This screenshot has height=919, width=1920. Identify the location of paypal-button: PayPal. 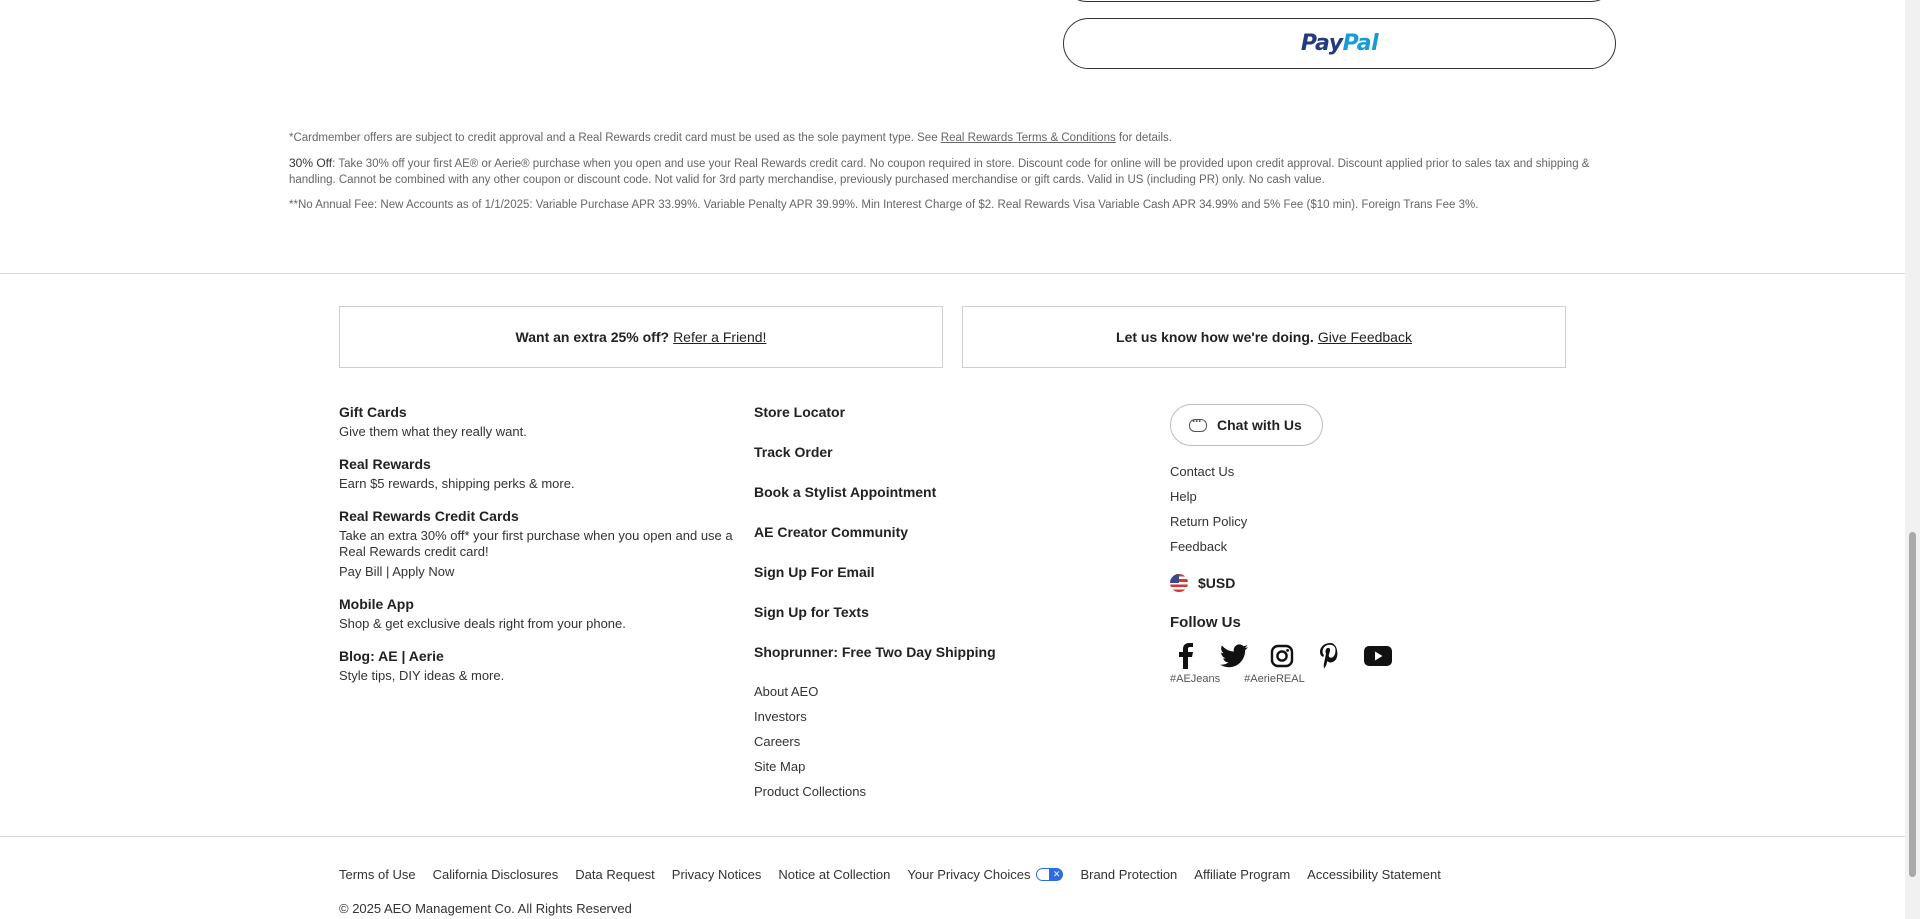
(1339, 43).